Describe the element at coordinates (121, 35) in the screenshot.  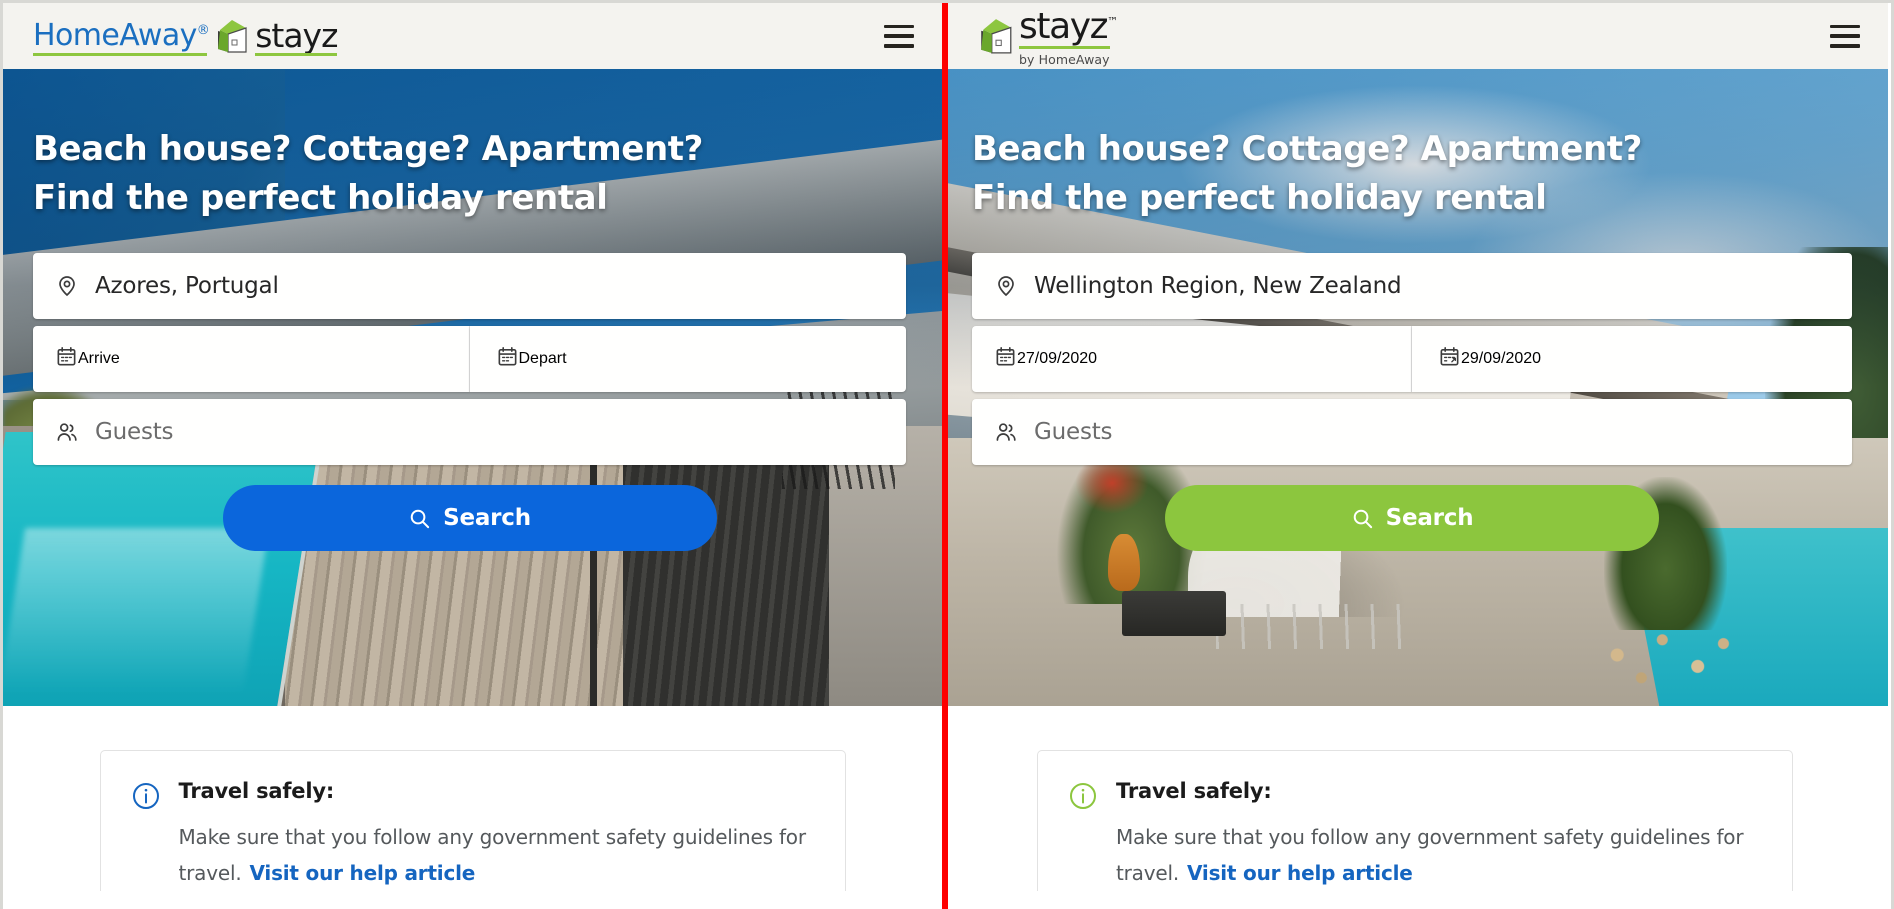
I see `homeaway-wordmark: HomeAway®` at that location.